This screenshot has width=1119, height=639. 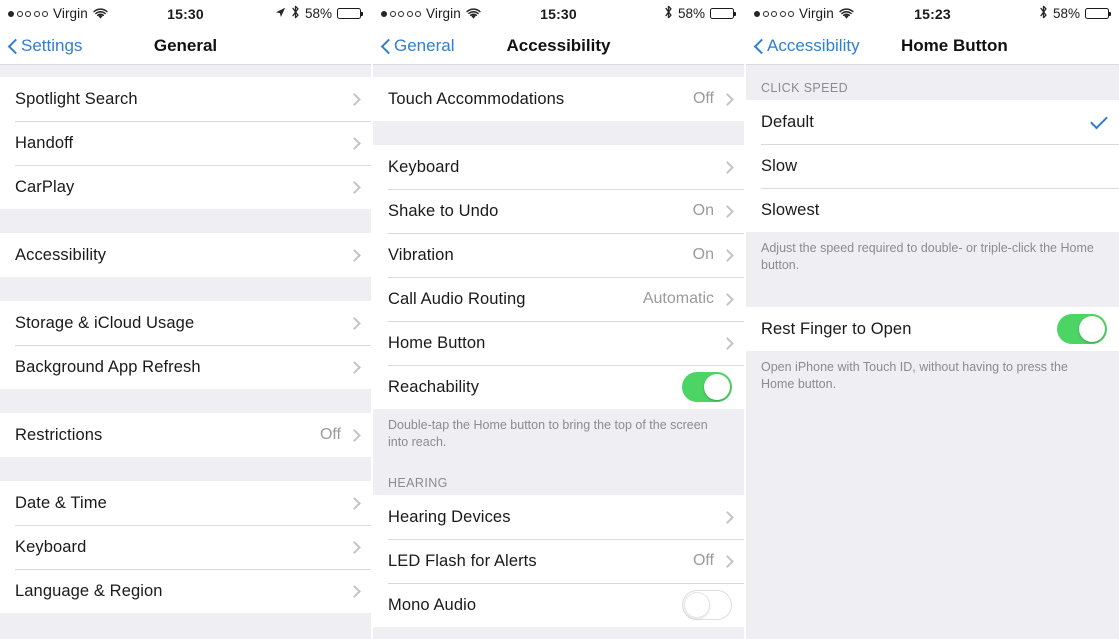 I want to click on list-item: Slowest, so click(x=932, y=210).